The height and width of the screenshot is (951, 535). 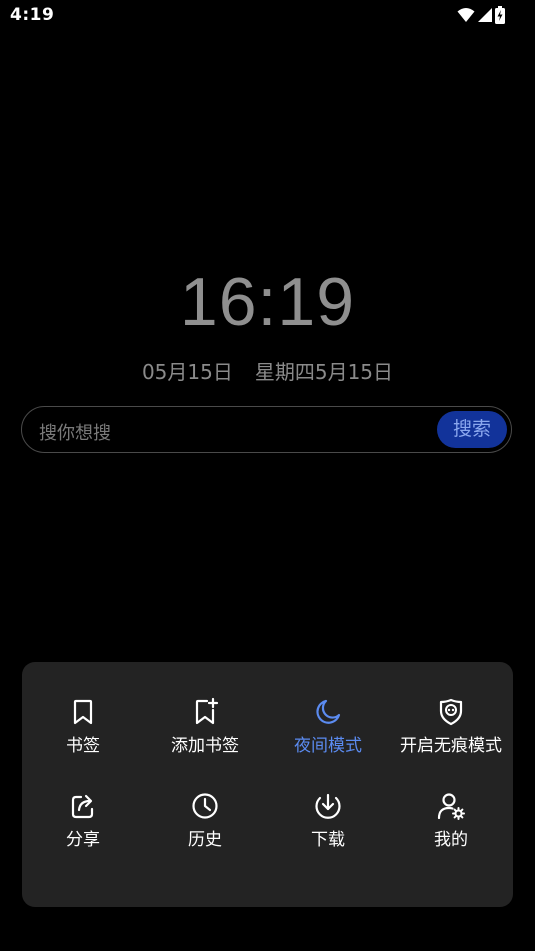 I want to click on status-icons, so click(x=481, y=15).